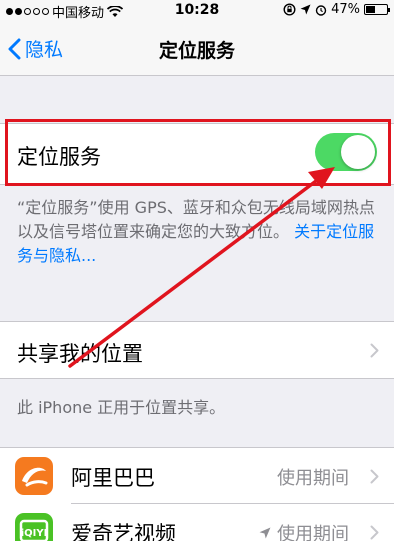  What do you see at coordinates (196, 51) in the screenshot?
I see `page-title: 定位服务` at bounding box center [196, 51].